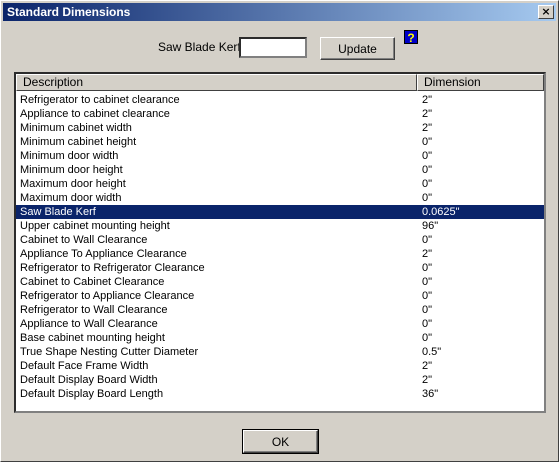 The image size is (559, 462). What do you see at coordinates (441, 212) in the screenshot?
I see `row-dimension: 0.0625"` at bounding box center [441, 212].